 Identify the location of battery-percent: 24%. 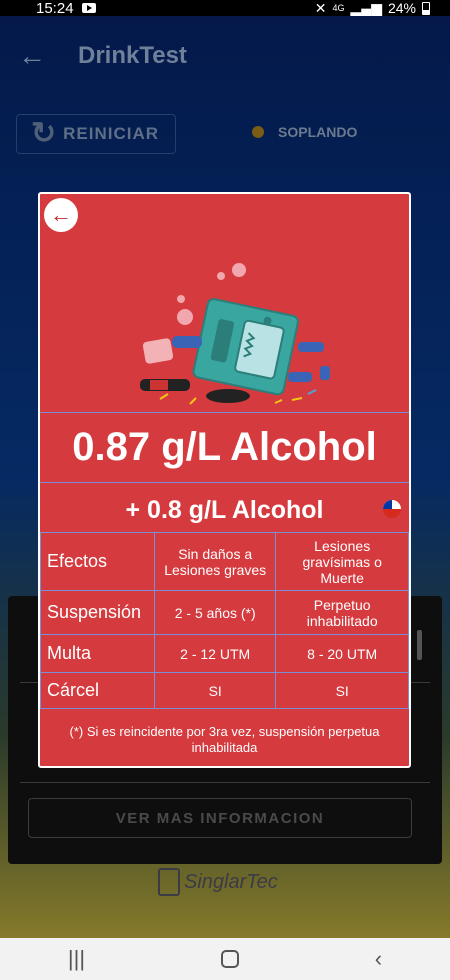
(401, 8).